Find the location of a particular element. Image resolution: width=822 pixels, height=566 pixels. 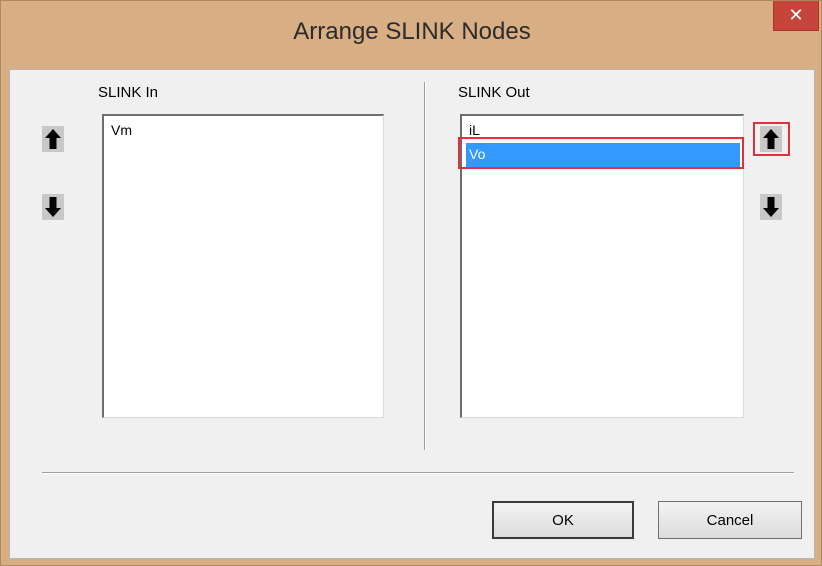

arrow-up-icon is located at coordinates (53, 139).